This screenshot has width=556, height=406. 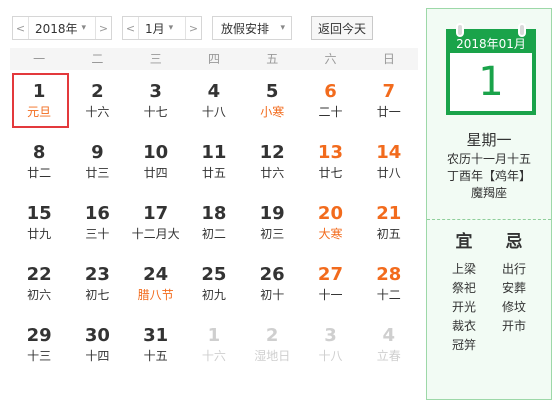 What do you see at coordinates (56, 28) in the screenshot?
I see `year-value: 2018年` at bounding box center [56, 28].